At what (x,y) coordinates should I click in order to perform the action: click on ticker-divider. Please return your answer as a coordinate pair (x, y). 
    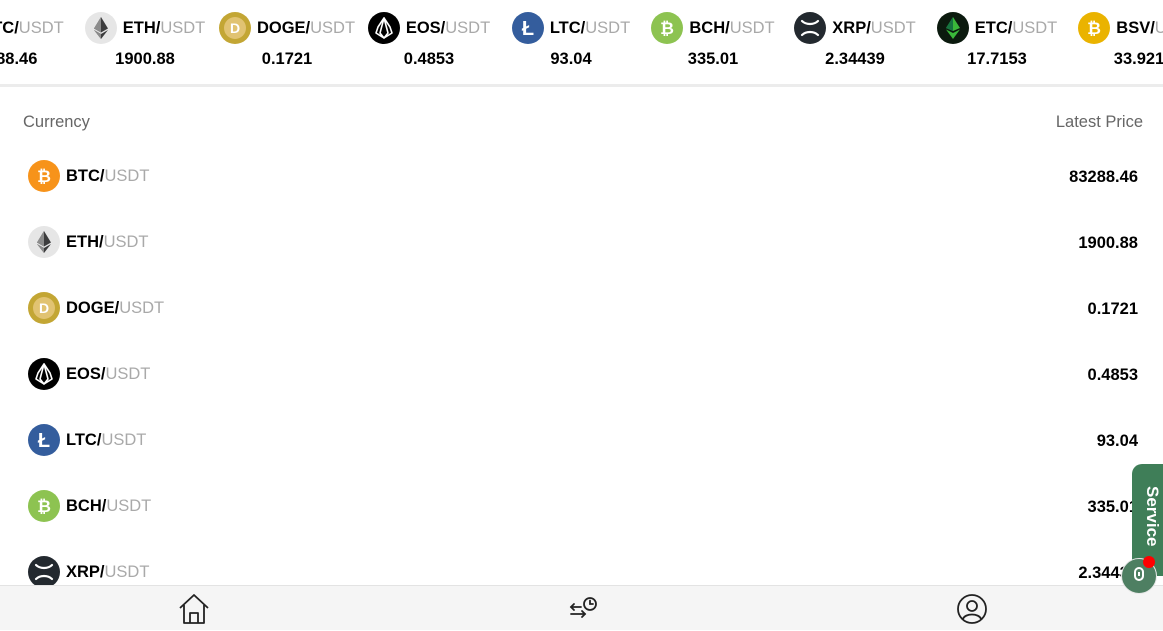
    Looking at the image, I should click on (581, 85).